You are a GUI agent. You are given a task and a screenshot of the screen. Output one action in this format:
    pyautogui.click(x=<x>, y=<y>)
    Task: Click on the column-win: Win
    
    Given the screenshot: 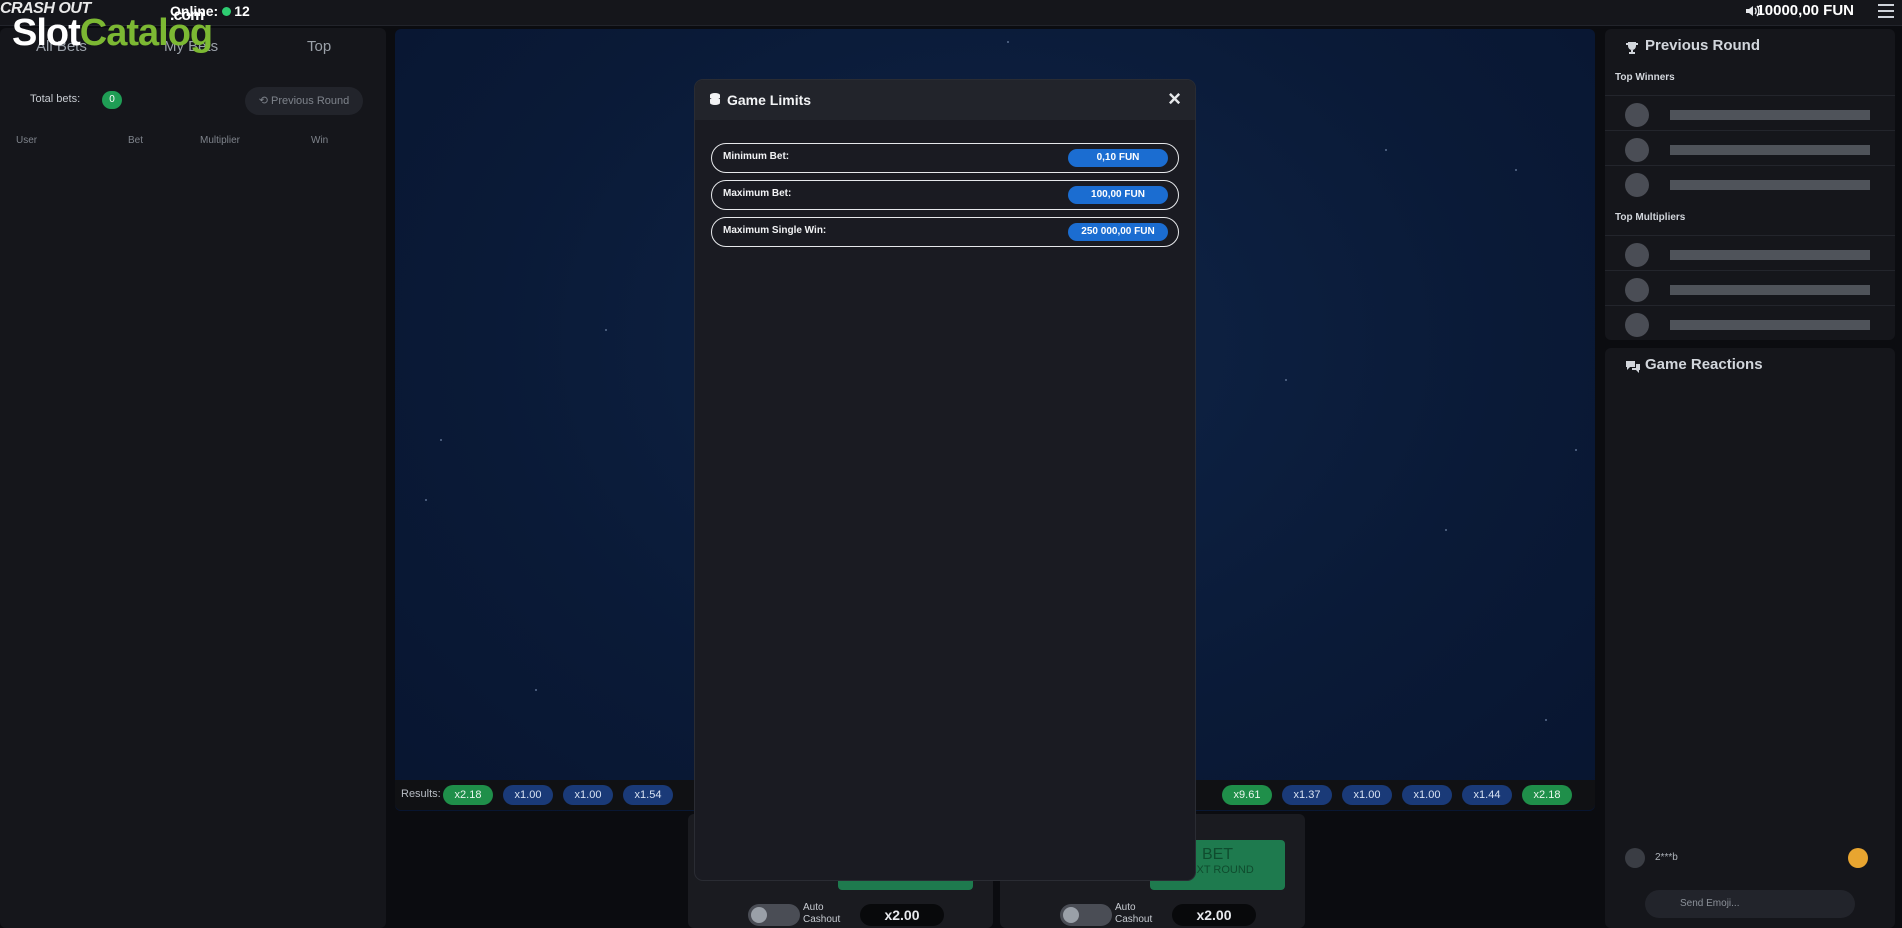 What is the action you would take?
    pyautogui.click(x=320, y=140)
    